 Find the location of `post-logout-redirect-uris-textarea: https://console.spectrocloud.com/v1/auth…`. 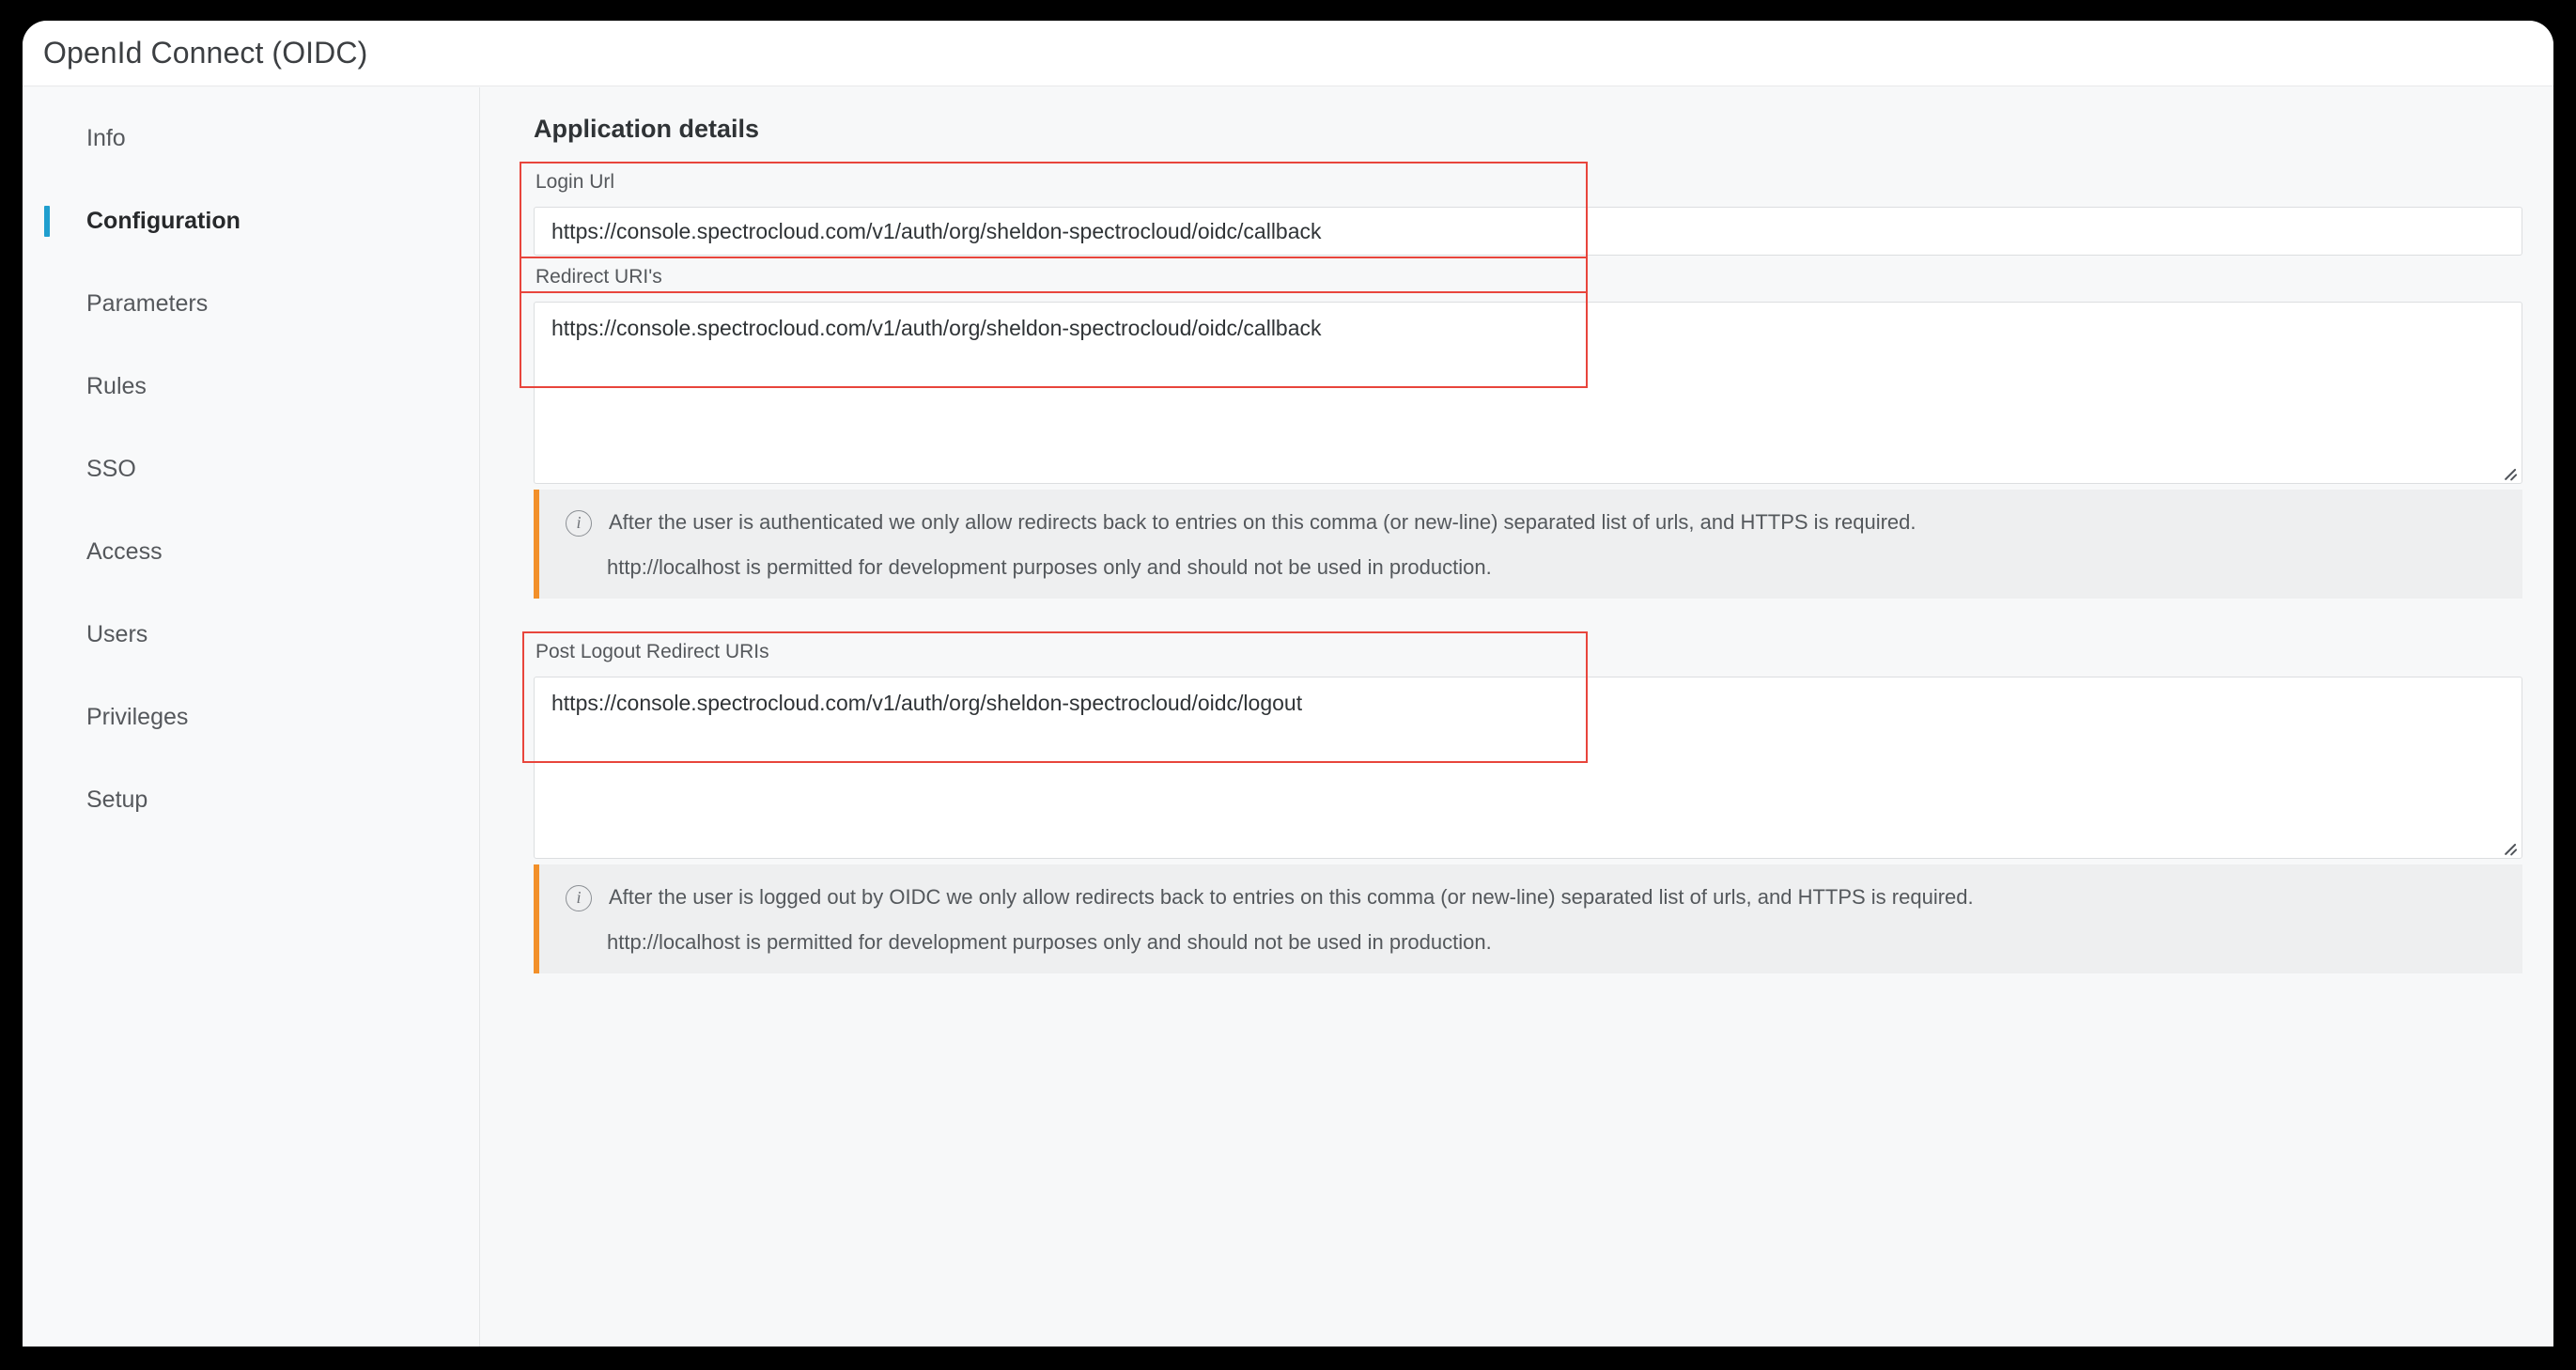

post-logout-redirect-uris-textarea: https://console.spectrocloud.com/v1/auth… is located at coordinates (1528, 768).